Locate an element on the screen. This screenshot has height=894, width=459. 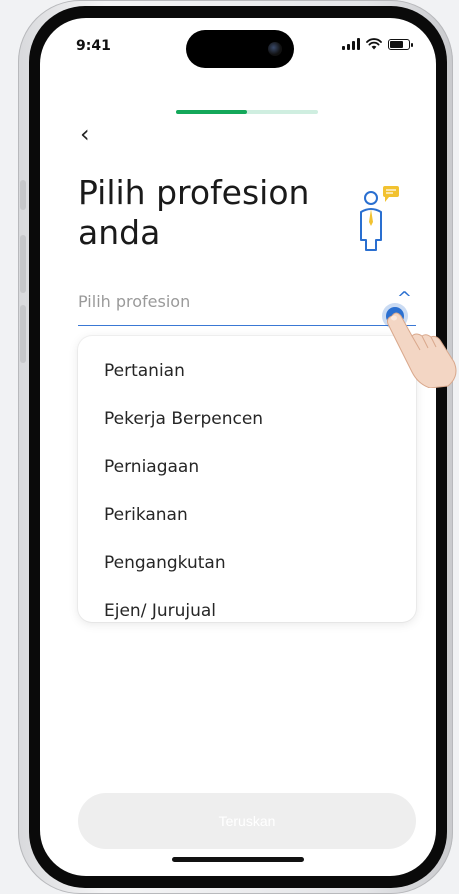
battery-icon is located at coordinates (400, 44).